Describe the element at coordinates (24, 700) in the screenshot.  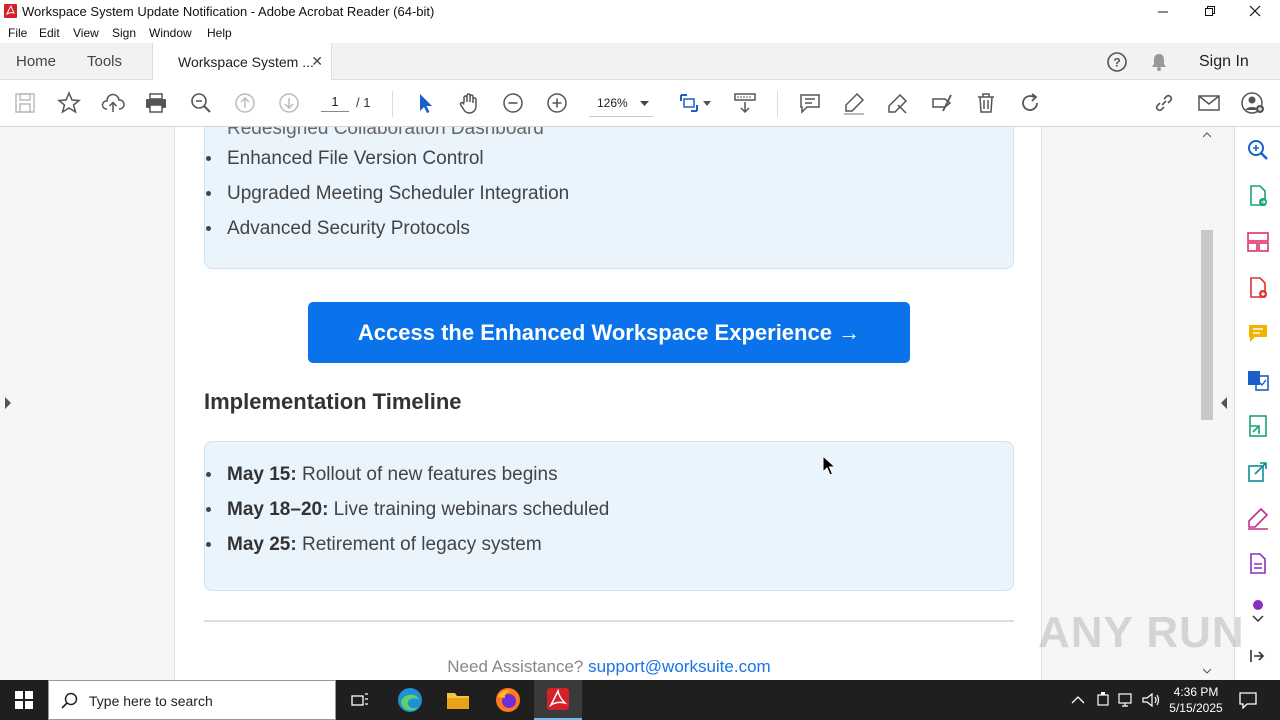
I see `start-button` at that location.